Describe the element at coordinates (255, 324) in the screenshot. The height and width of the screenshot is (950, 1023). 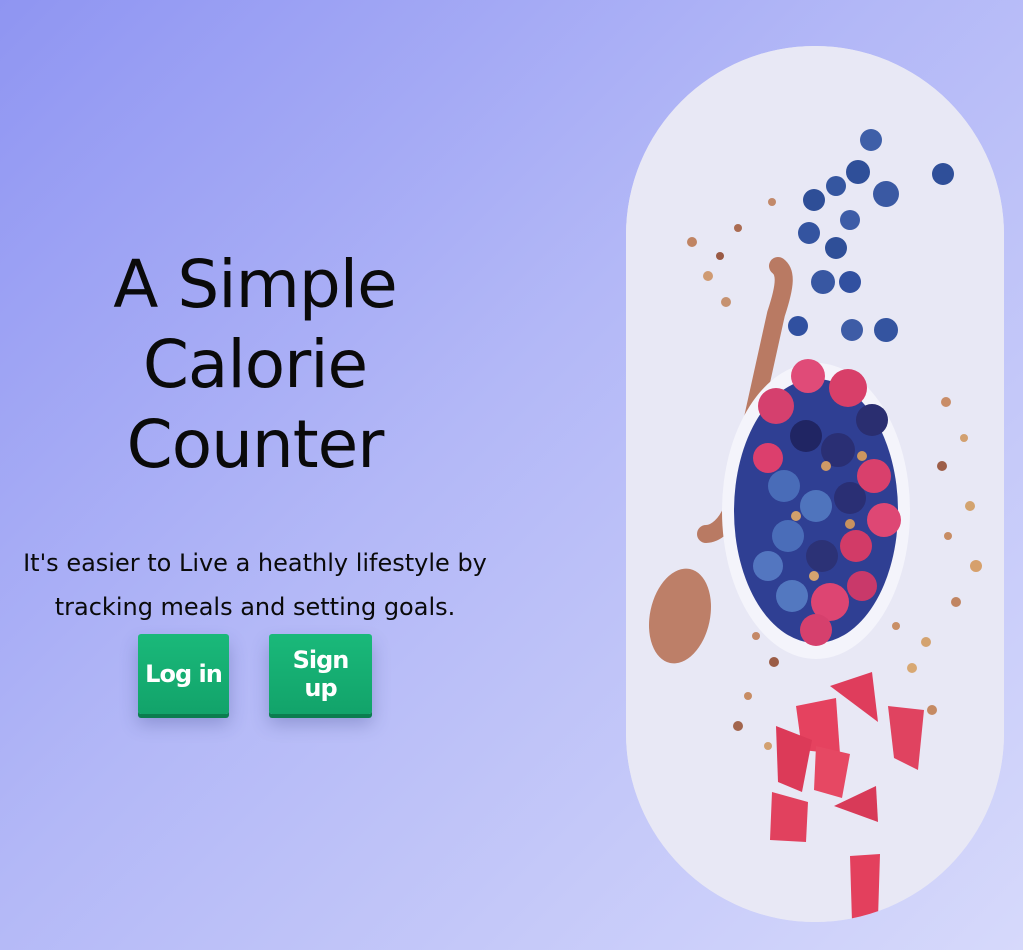
I see `title-line-1: A Simple Calorie` at that location.